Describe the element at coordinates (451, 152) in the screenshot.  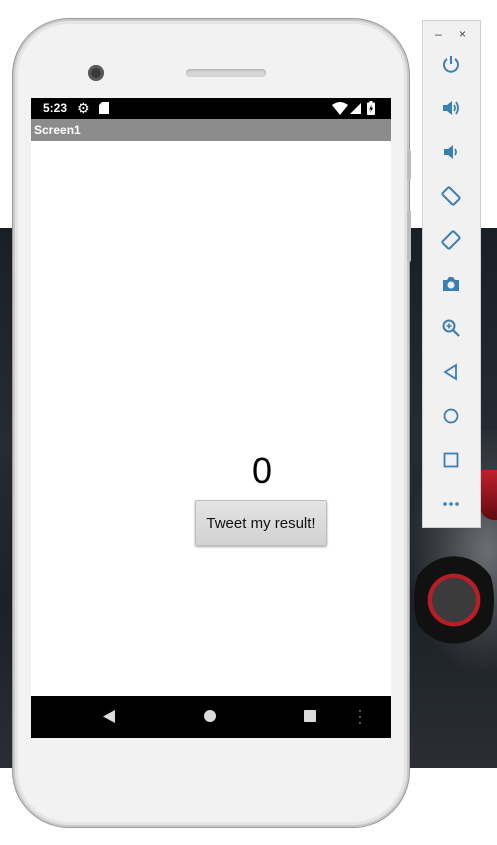
I see `volume-down-icon` at that location.